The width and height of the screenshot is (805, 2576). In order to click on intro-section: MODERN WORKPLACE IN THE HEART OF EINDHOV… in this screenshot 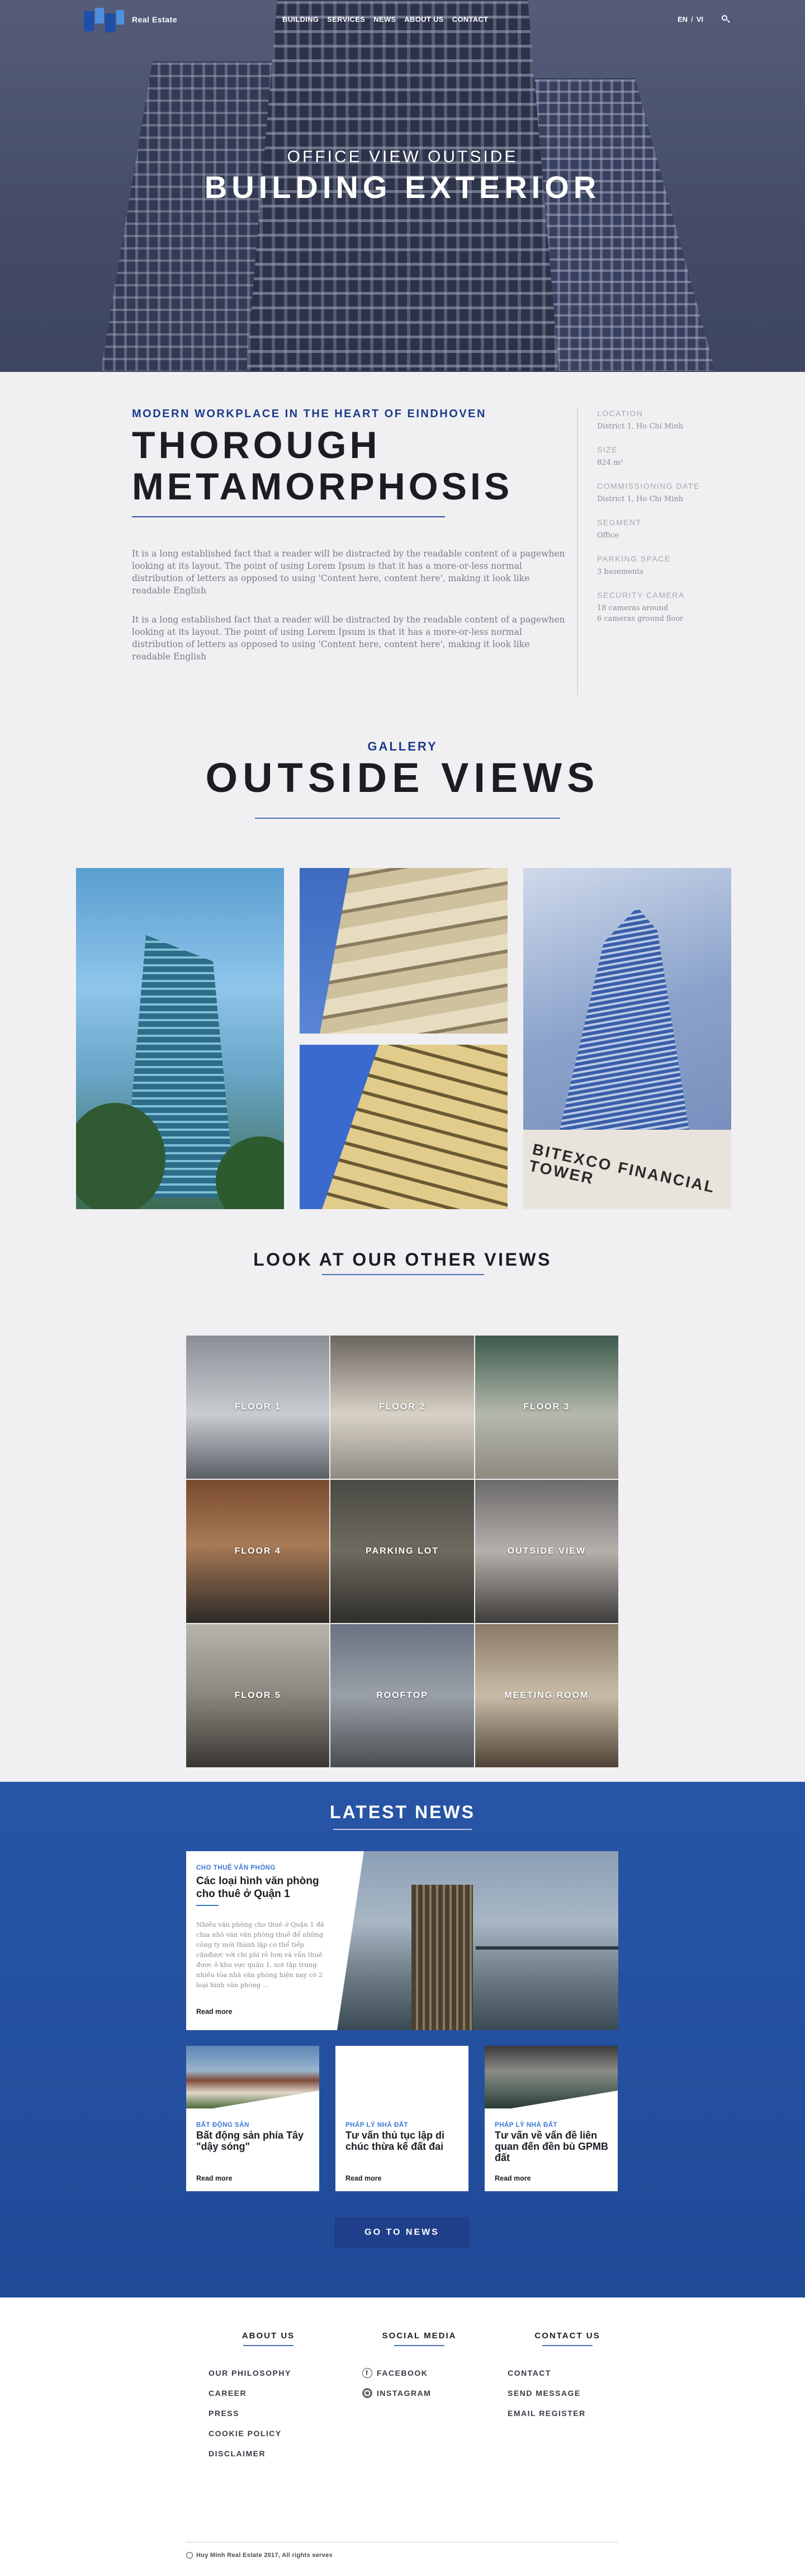, I will do `click(402, 541)`.